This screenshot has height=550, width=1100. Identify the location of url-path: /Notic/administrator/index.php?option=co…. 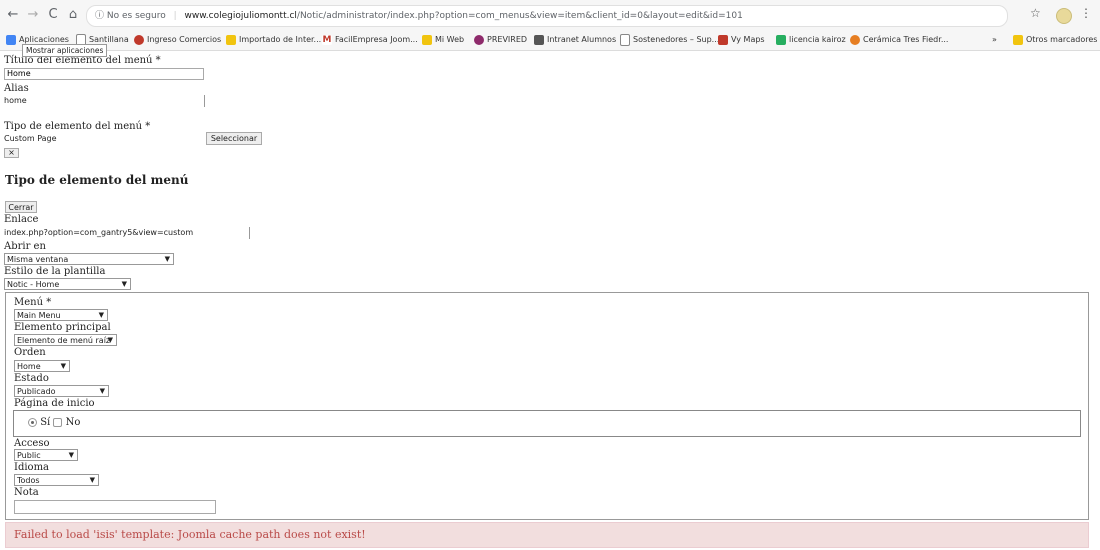
(519, 16).